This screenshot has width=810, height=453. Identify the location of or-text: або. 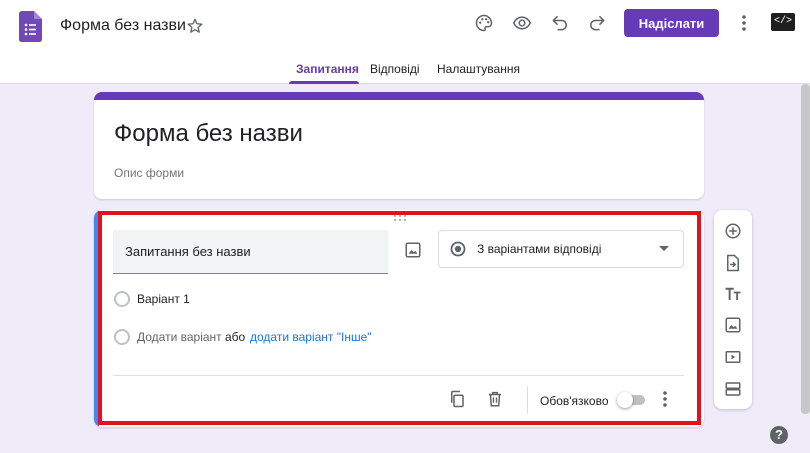
(235, 337).